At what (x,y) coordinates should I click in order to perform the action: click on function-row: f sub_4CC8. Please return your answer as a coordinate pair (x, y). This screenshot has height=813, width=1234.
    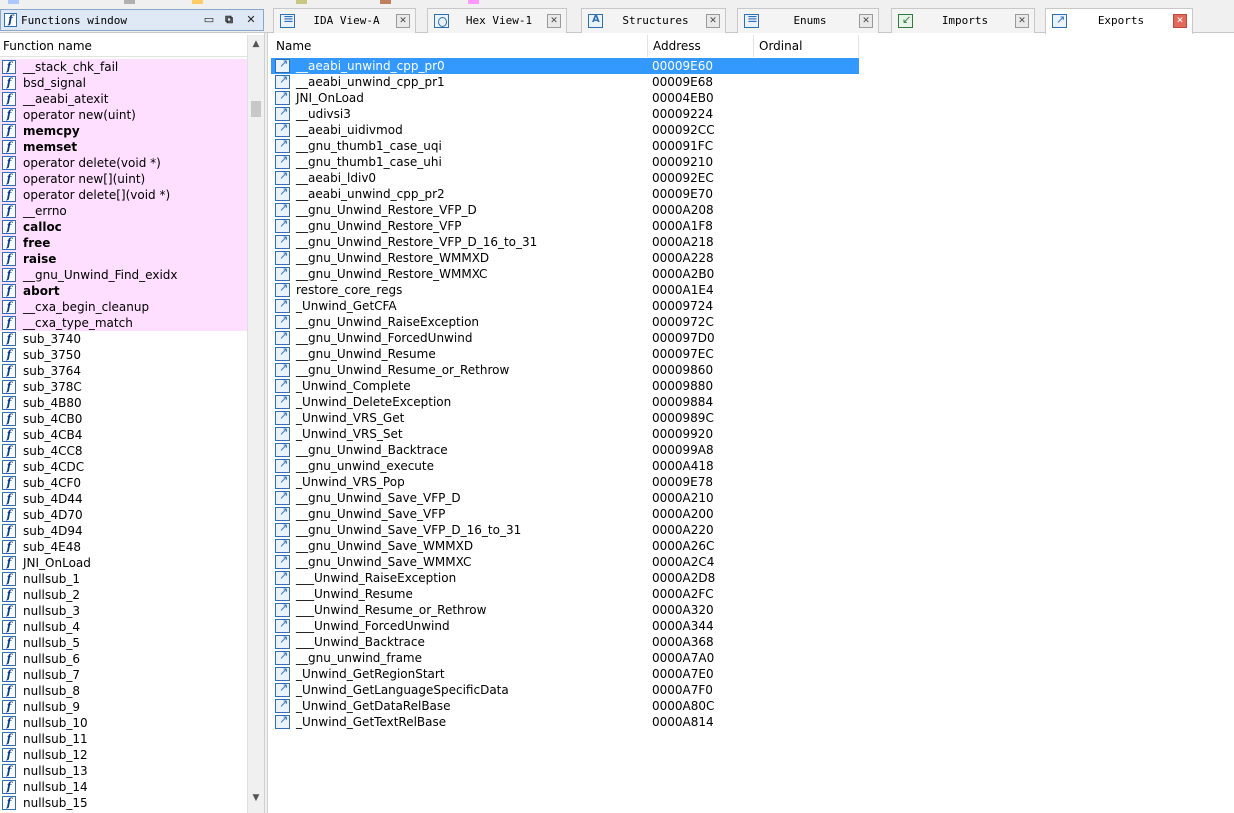
    Looking at the image, I should click on (123, 451).